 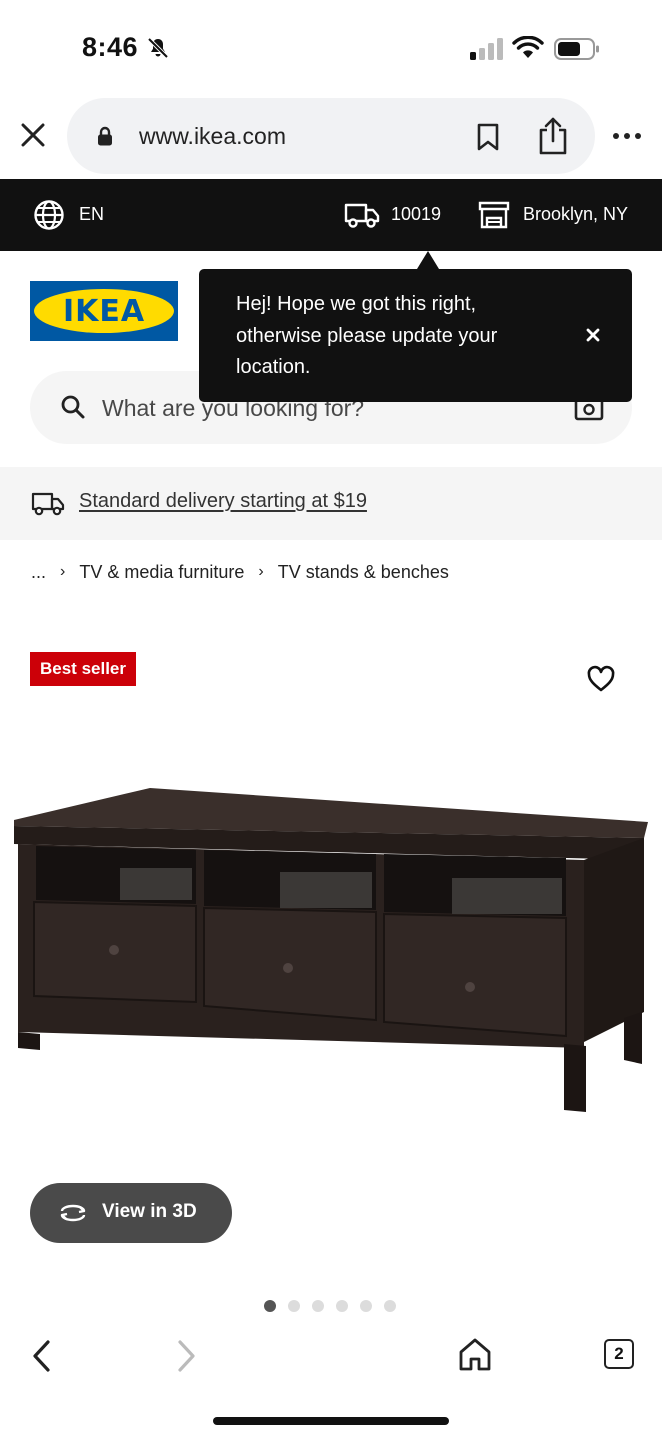 I want to click on url-text: www.ikea.com, so click(x=212, y=136).